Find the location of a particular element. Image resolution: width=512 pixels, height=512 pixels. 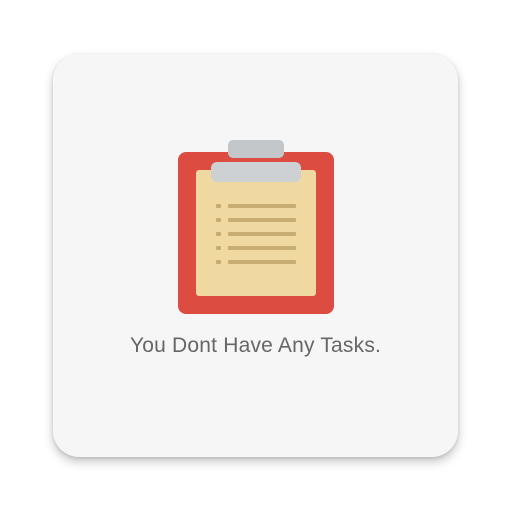

clipboard-icon is located at coordinates (256, 227).